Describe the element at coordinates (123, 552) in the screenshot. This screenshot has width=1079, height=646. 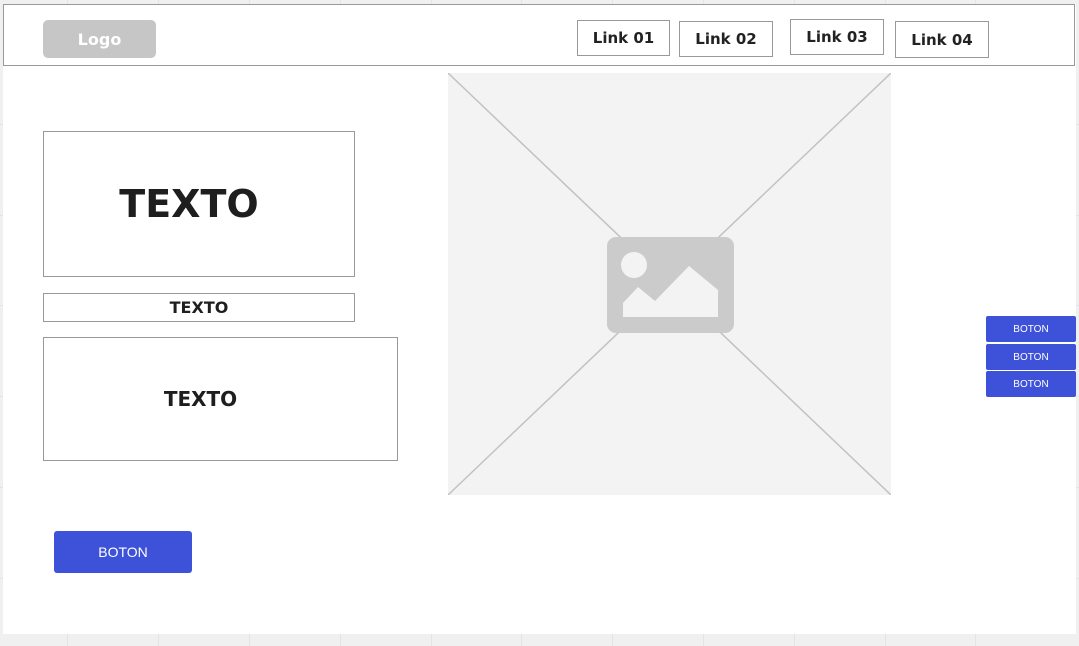
I see `primary-button: BOTON` at that location.